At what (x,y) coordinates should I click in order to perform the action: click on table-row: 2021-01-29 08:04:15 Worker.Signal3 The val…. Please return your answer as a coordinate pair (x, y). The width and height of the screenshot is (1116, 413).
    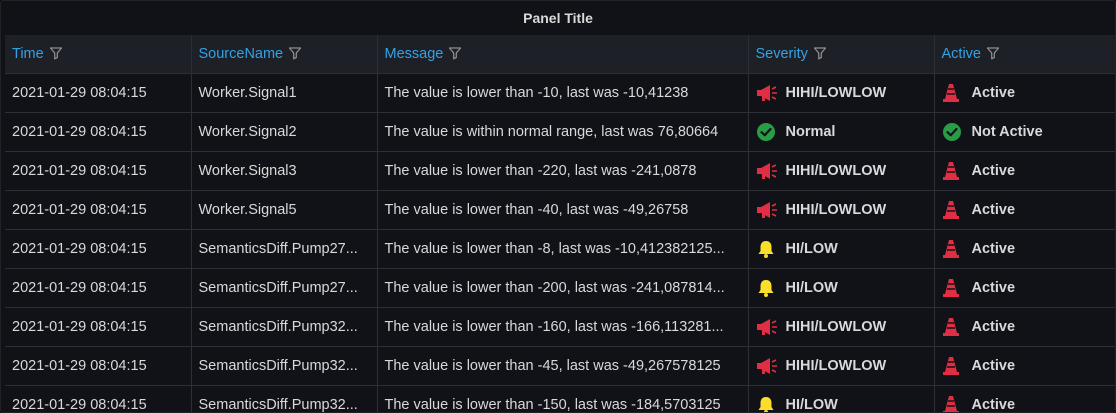
    Looking at the image, I should click on (560, 171).